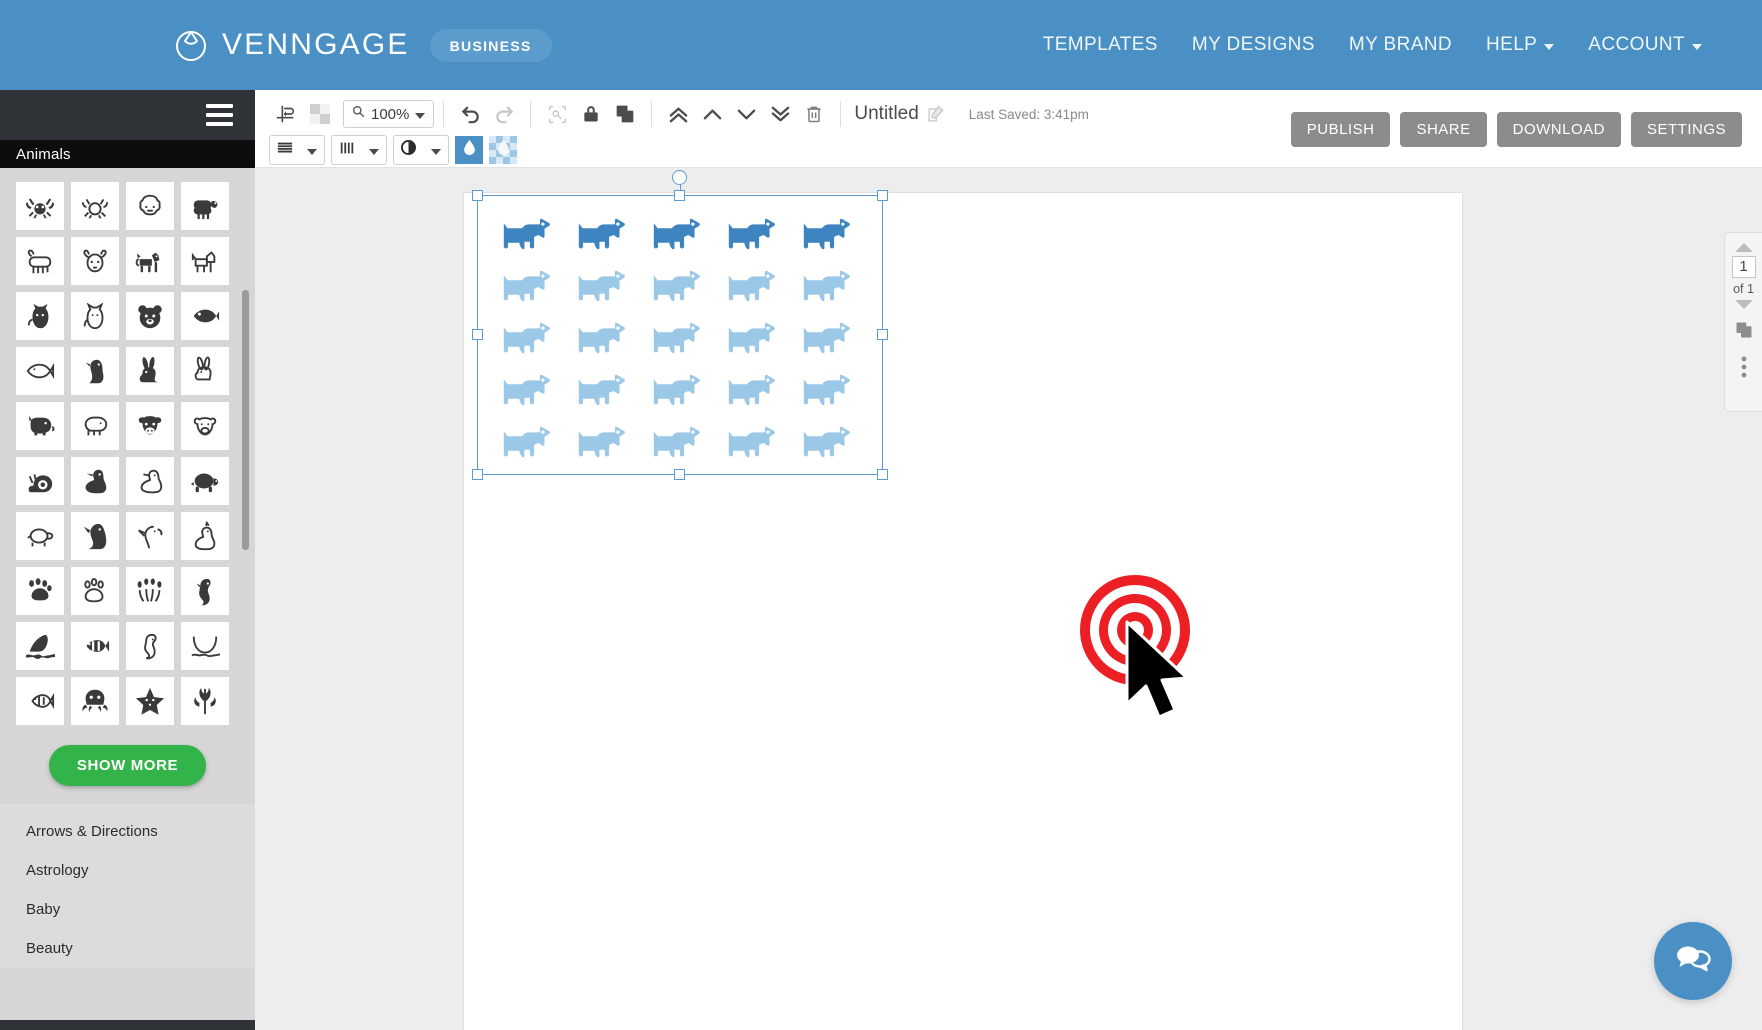  I want to click on library-icon-clownfish-filled, so click(95, 646).